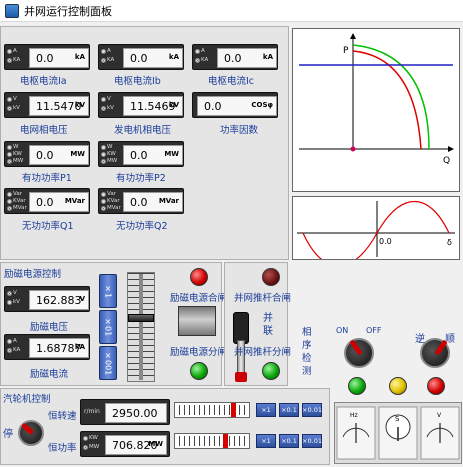  Describe the element at coordinates (18, 154) in the screenshot. I see `meter-p1-radio-1: KW` at that location.